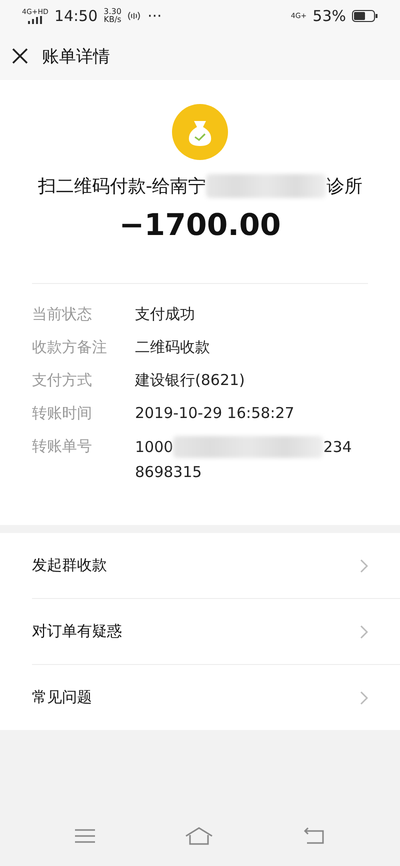 This screenshot has height=866, width=400. I want to click on menu-icon, so click(85, 836).